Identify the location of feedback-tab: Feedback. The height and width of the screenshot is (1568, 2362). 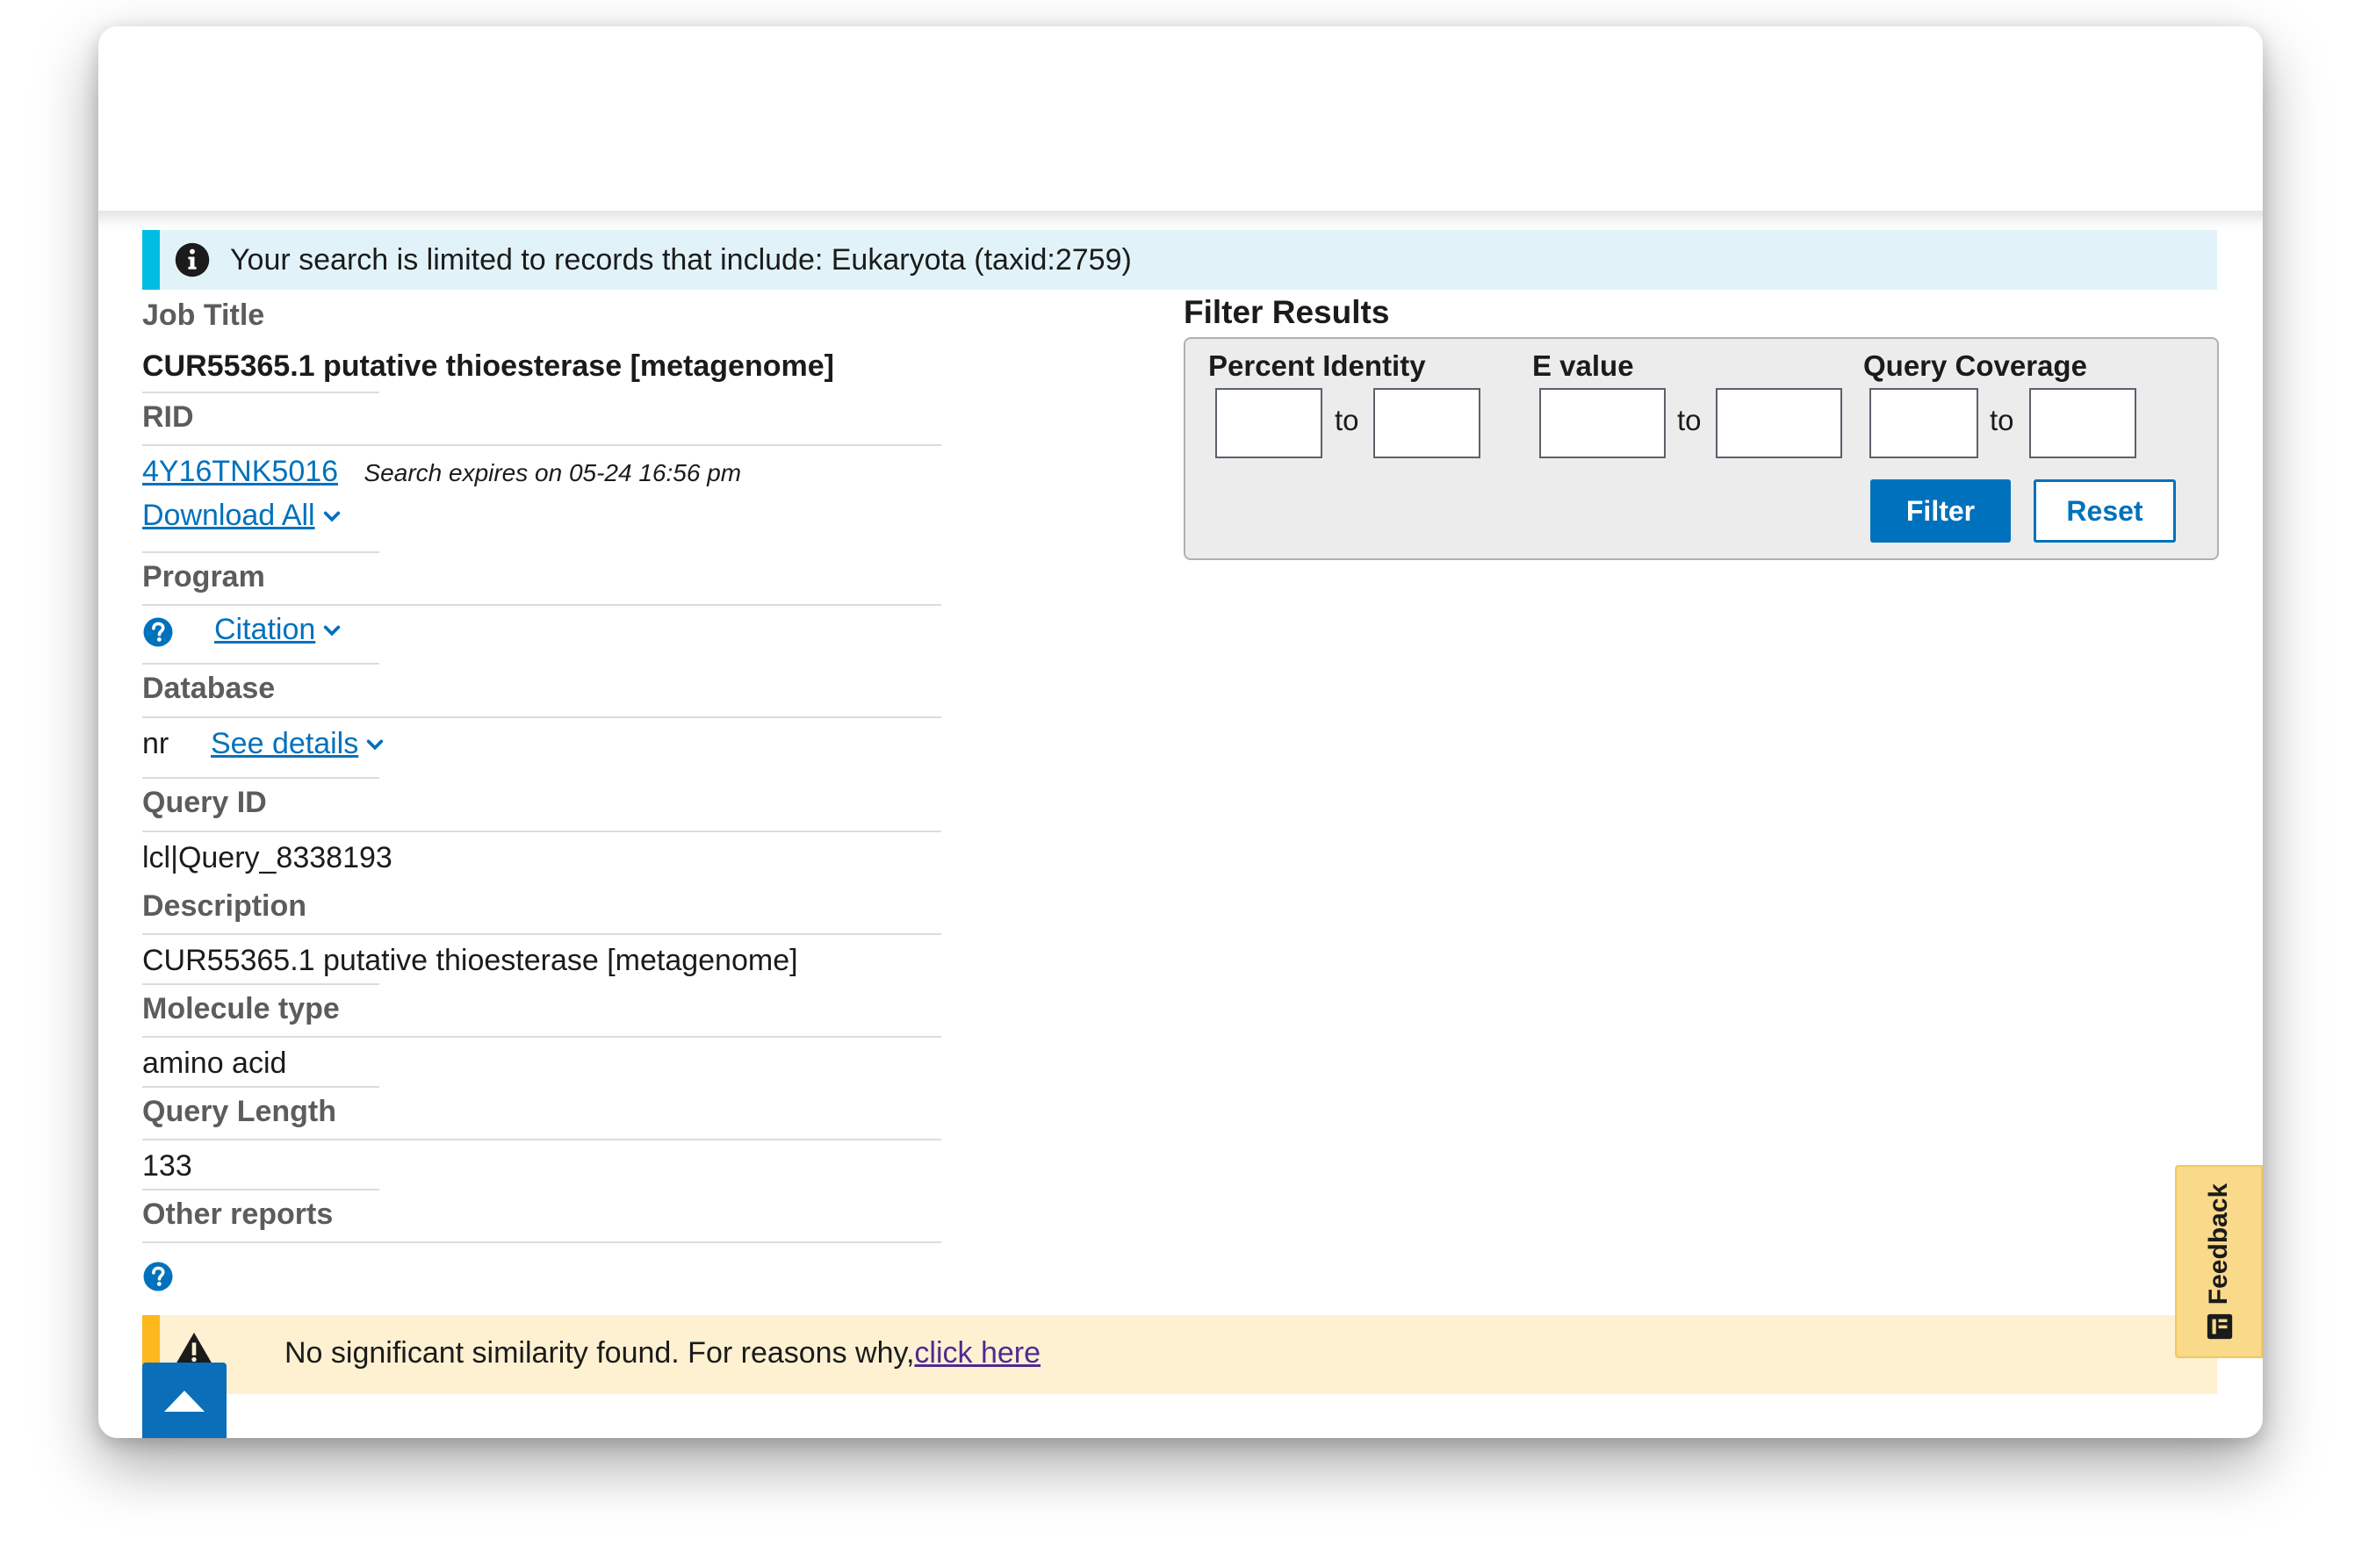
(2219, 1261).